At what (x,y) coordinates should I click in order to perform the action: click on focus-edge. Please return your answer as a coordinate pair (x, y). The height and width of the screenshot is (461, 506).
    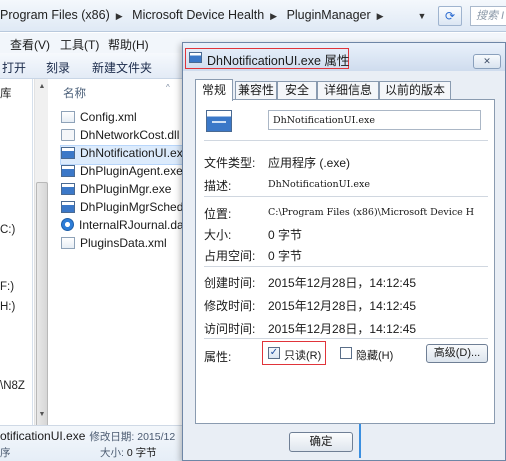
    Looking at the image, I should click on (361, 441).